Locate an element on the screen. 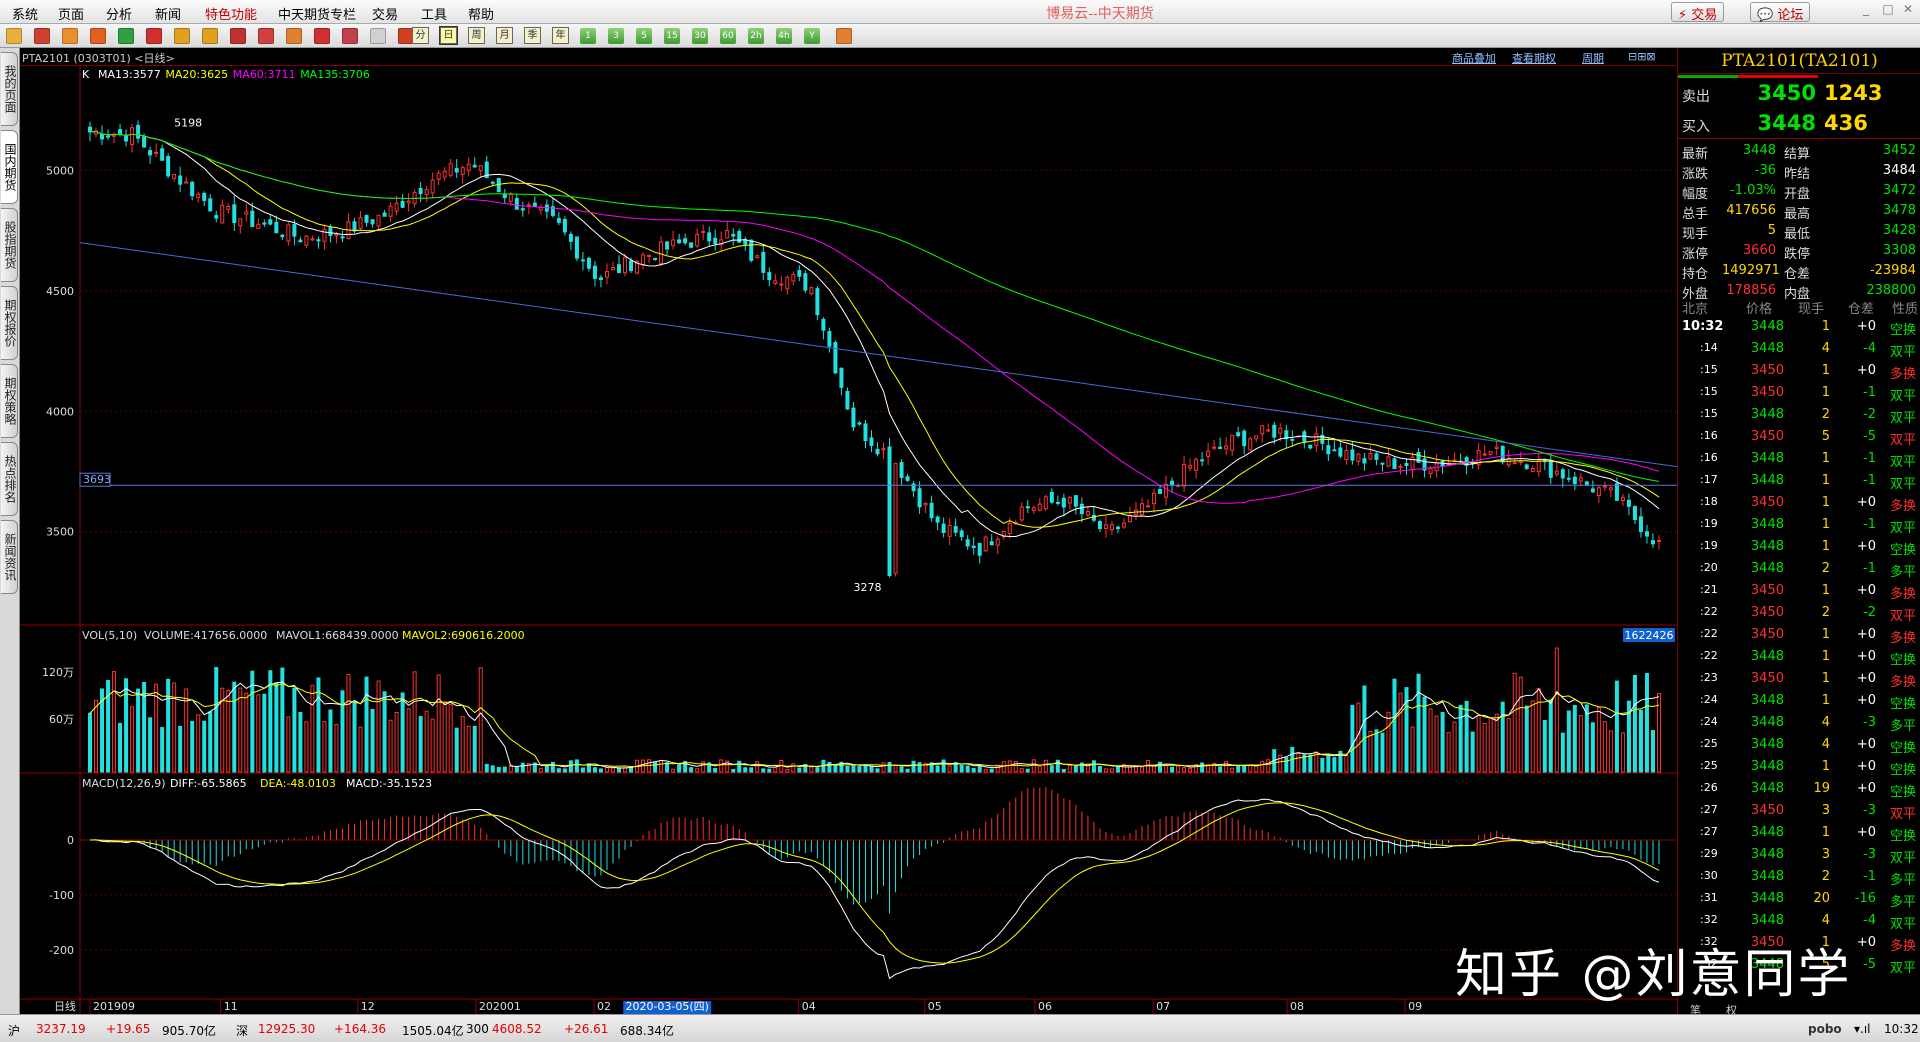 The width and height of the screenshot is (1920, 1042). period-month-button: 月 is located at coordinates (504, 35).